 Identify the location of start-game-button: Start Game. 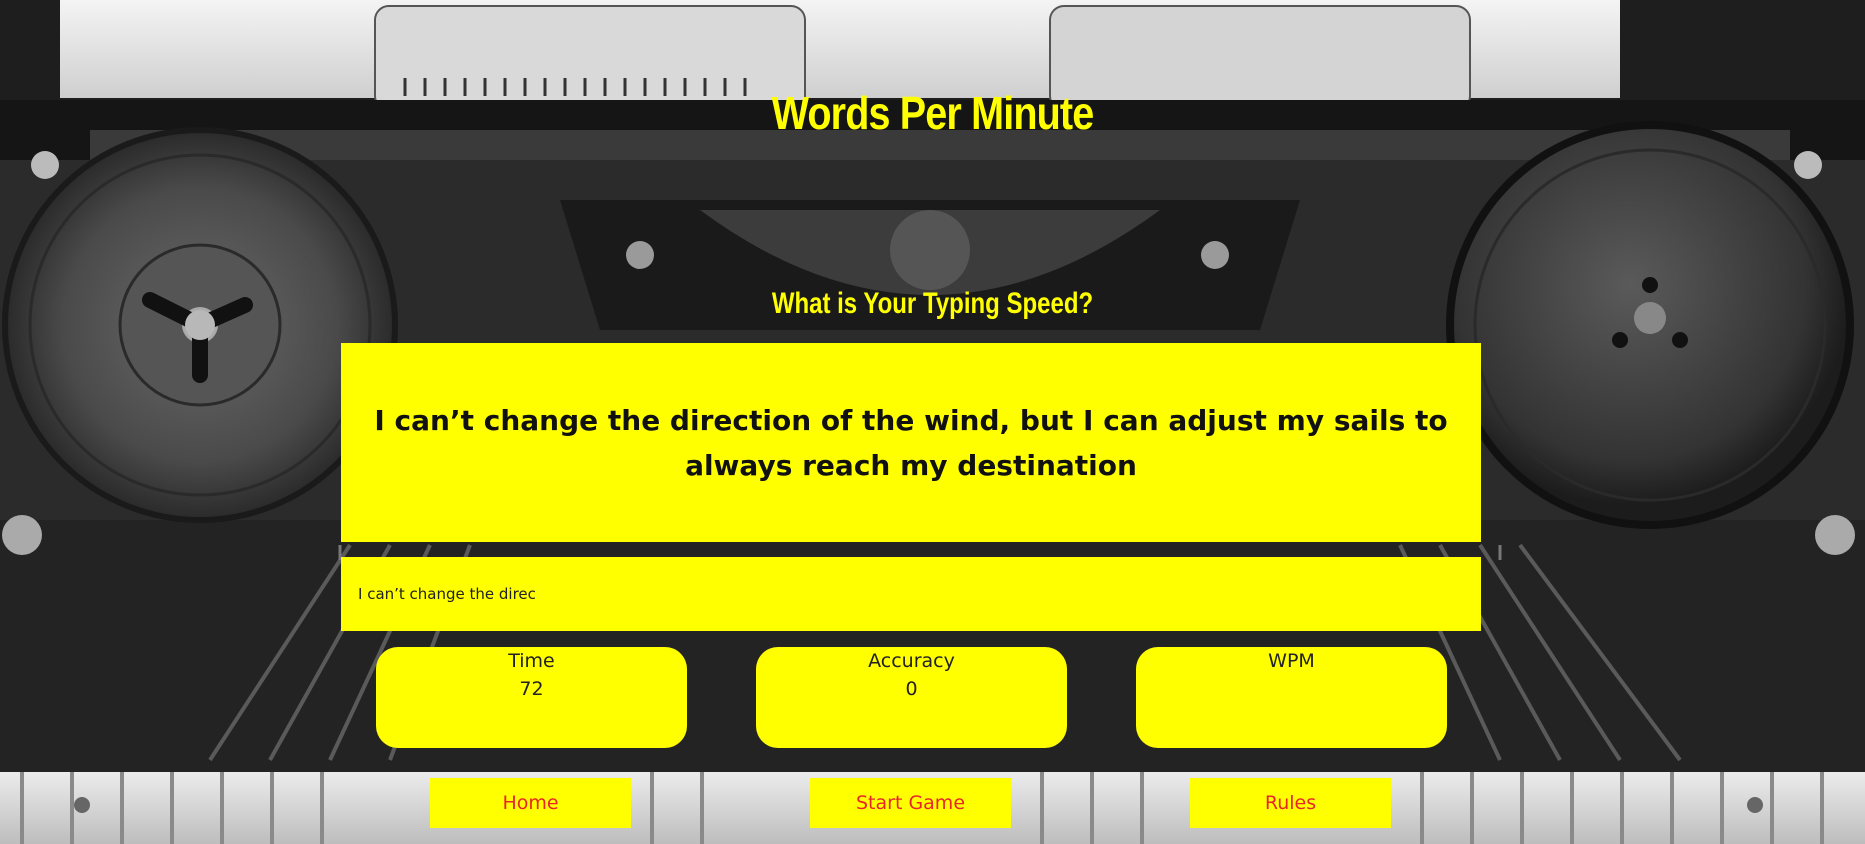
(910, 803).